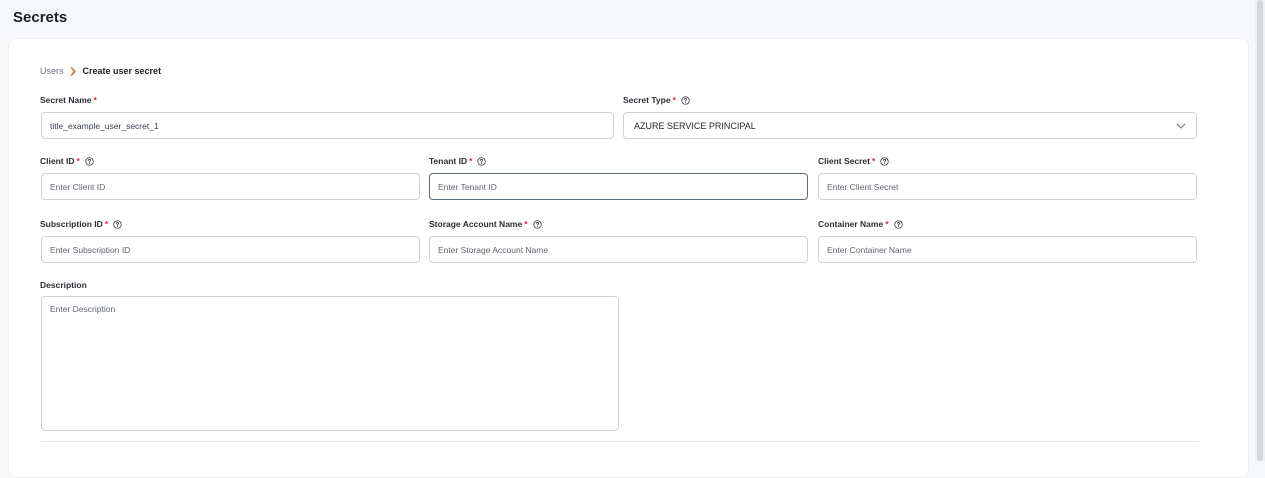  I want to click on breadcrumb: Users Create user secret, so click(100, 71).